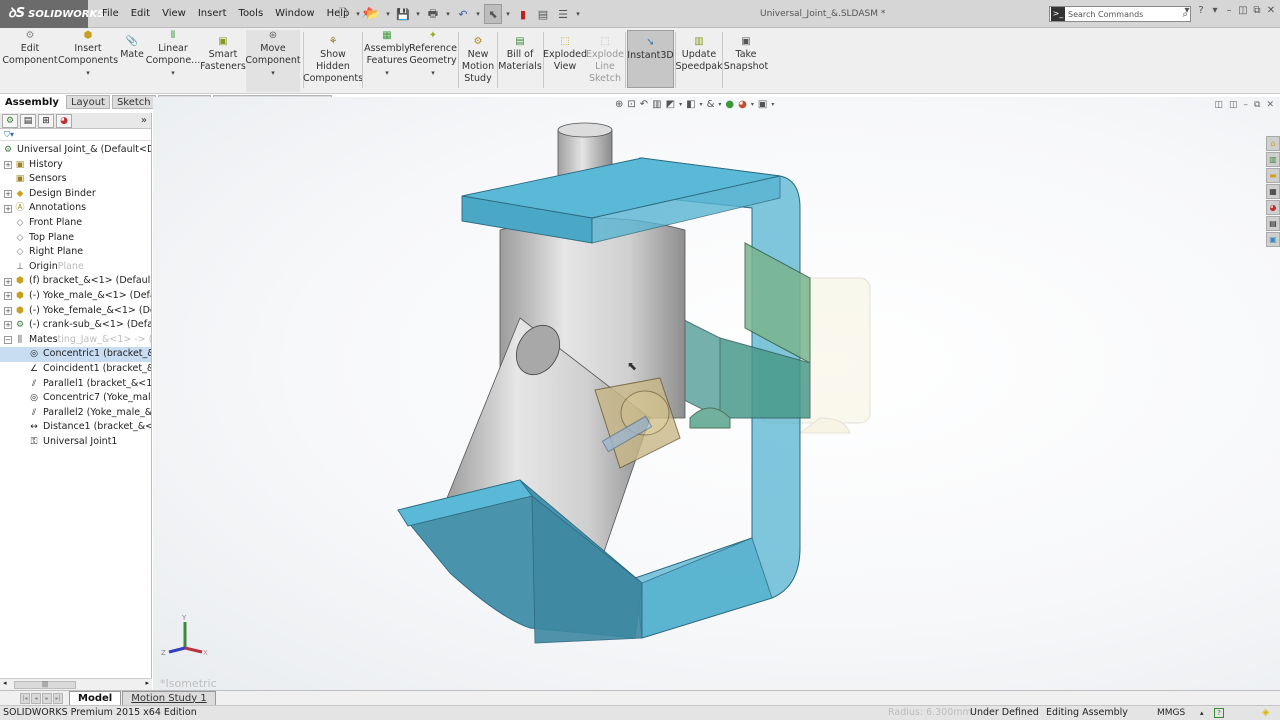 The height and width of the screenshot is (720, 1280). What do you see at coordinates (8, 340) in the screenshot?
I see `collapse-toggle: −` at bounding box center [8, 340].